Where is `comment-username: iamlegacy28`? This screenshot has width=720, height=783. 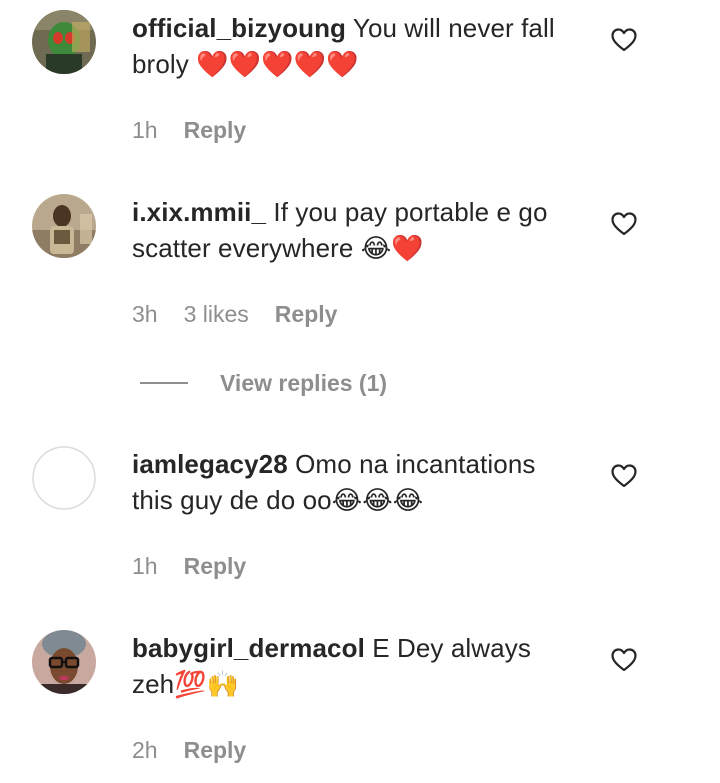
comment-username: iamlegacy28 is located at coordinates (210, 464).